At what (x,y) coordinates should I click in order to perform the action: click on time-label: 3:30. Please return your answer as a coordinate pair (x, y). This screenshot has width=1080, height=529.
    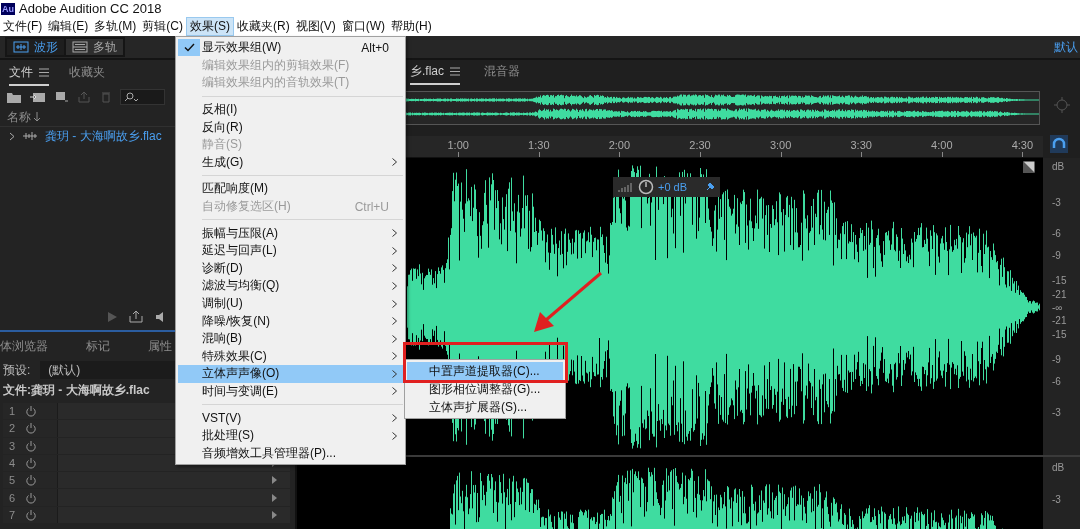
    Looking at the image, I should click on (861, 145).